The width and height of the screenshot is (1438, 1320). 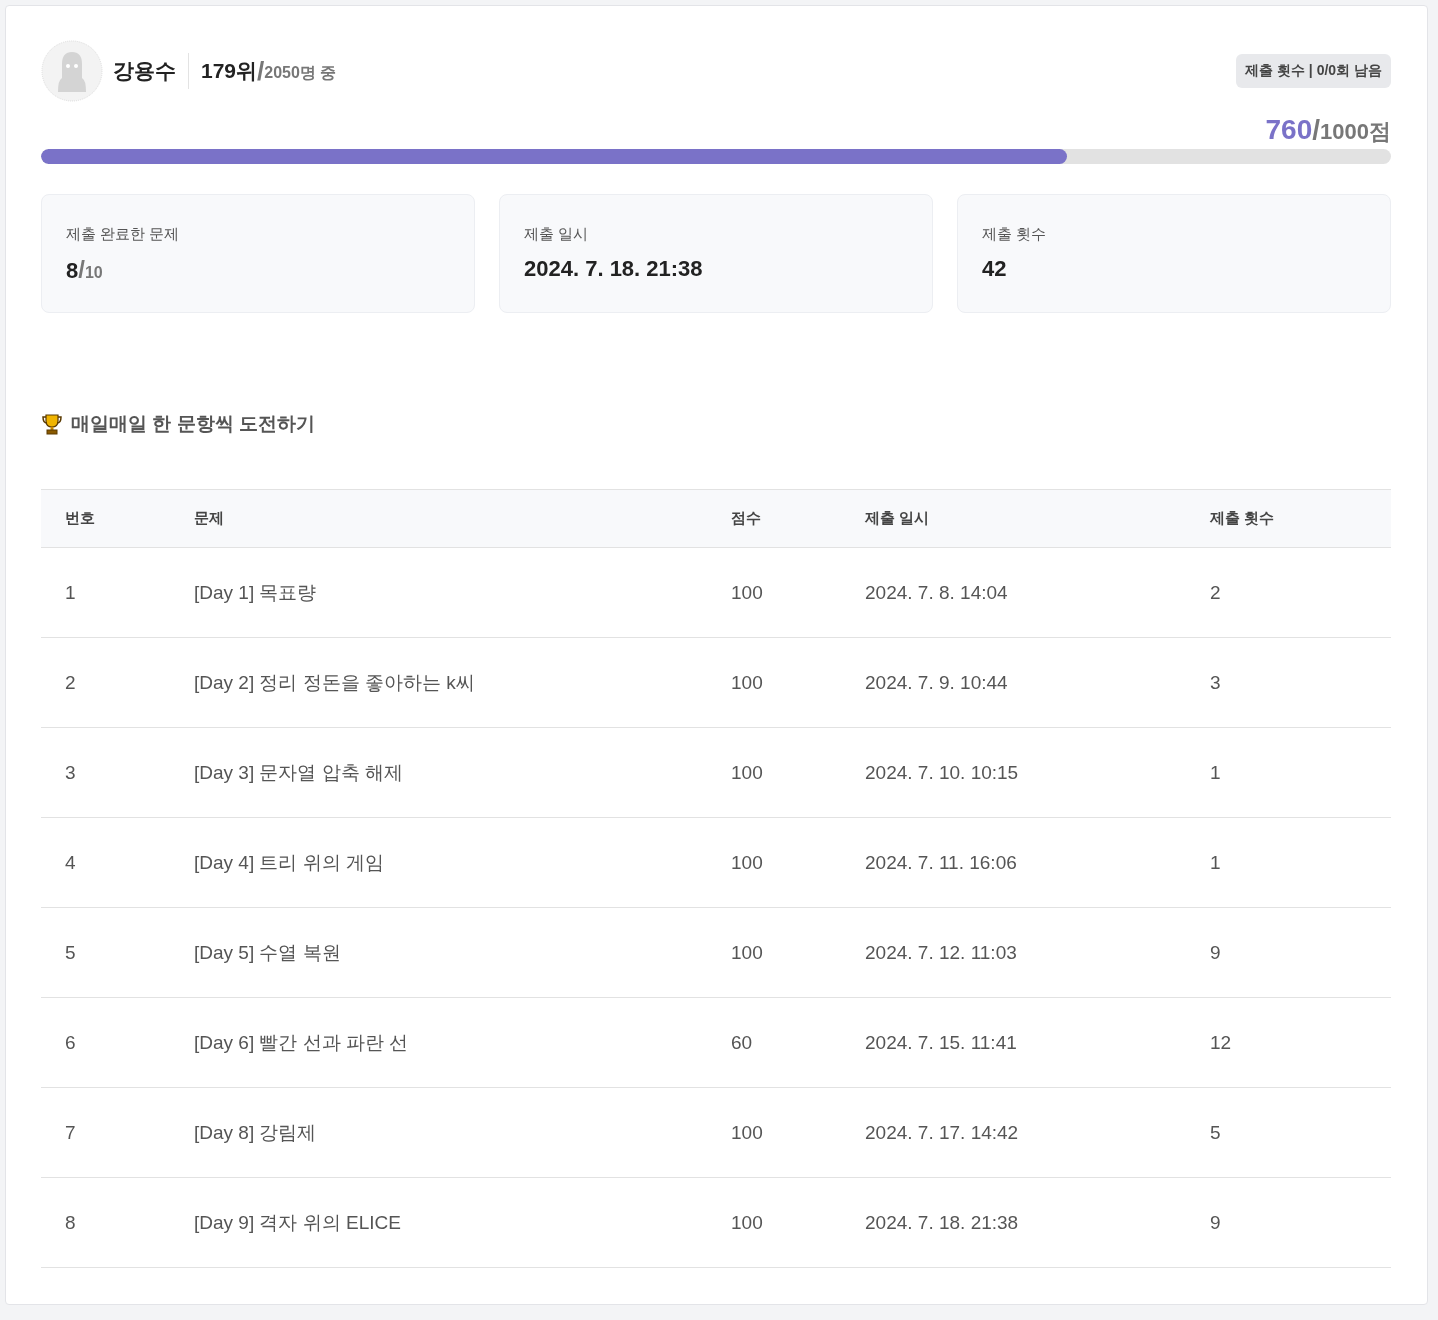 I want to click on avatar-icon, so click(x=72, y=71).